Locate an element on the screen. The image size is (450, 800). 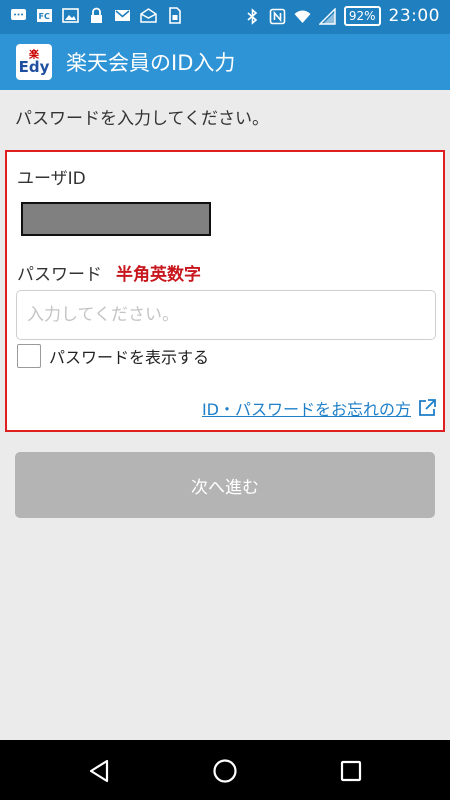
fc-icon: FC is located at coordinates (44, 15).